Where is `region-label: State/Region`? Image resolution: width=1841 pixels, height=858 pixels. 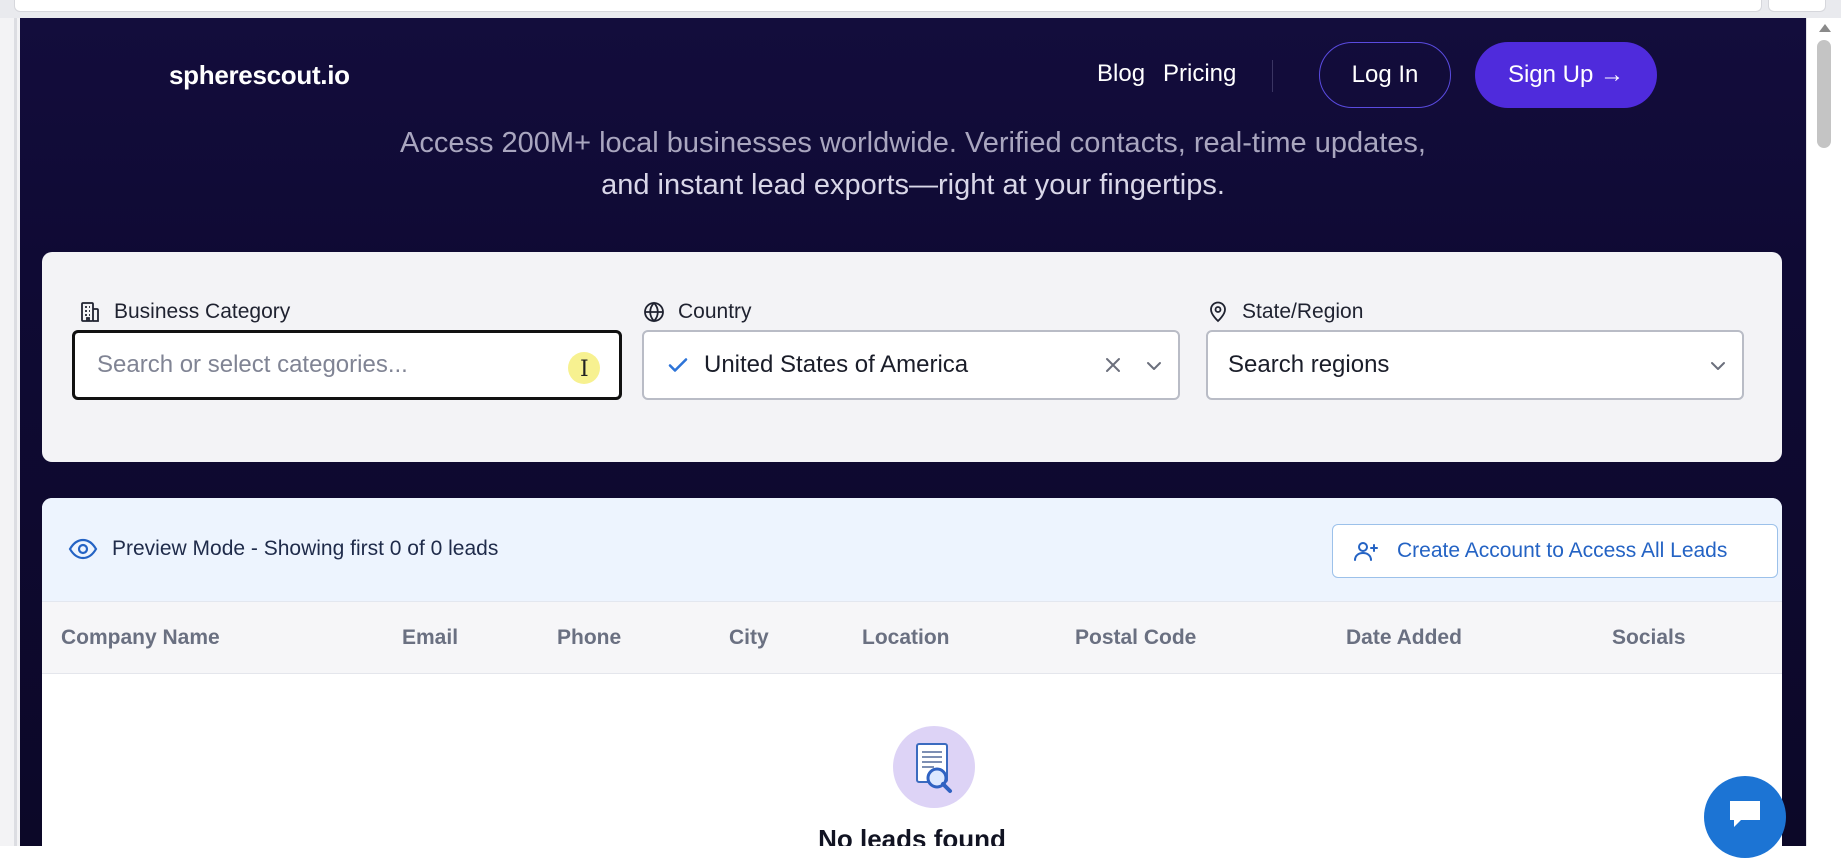
region-label: State/Region is located at coordinates (1284, 312).